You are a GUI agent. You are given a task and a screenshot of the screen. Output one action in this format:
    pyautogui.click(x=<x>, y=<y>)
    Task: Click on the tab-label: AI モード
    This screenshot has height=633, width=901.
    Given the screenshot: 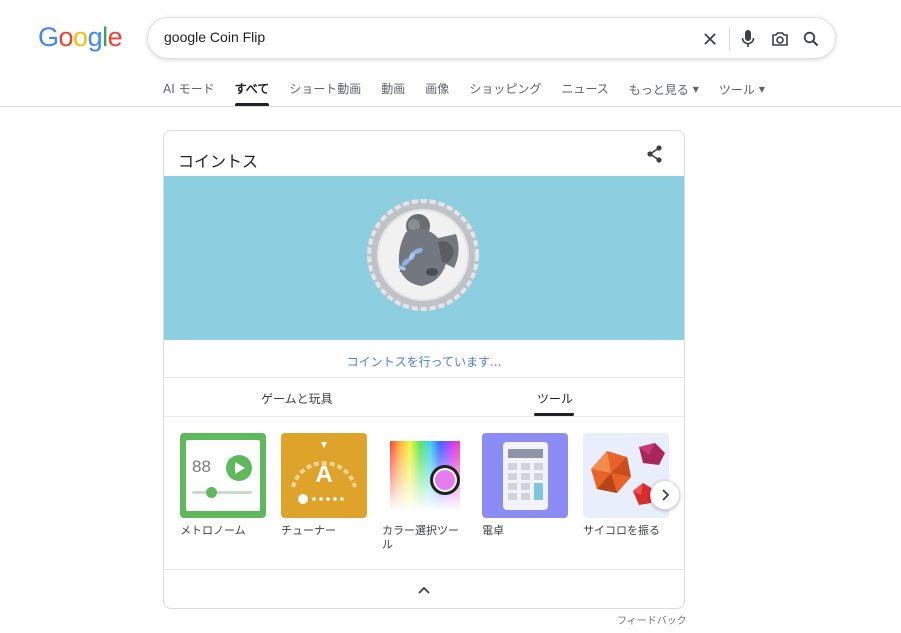 What is the action you would take?
    pyautogui.click(x=189, y=89)
    